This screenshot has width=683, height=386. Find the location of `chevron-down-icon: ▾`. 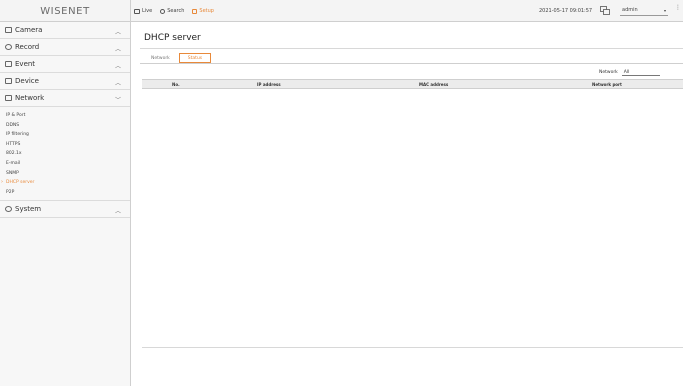

chevron-down-icon: ▾ is located at coordinates (664, 10).